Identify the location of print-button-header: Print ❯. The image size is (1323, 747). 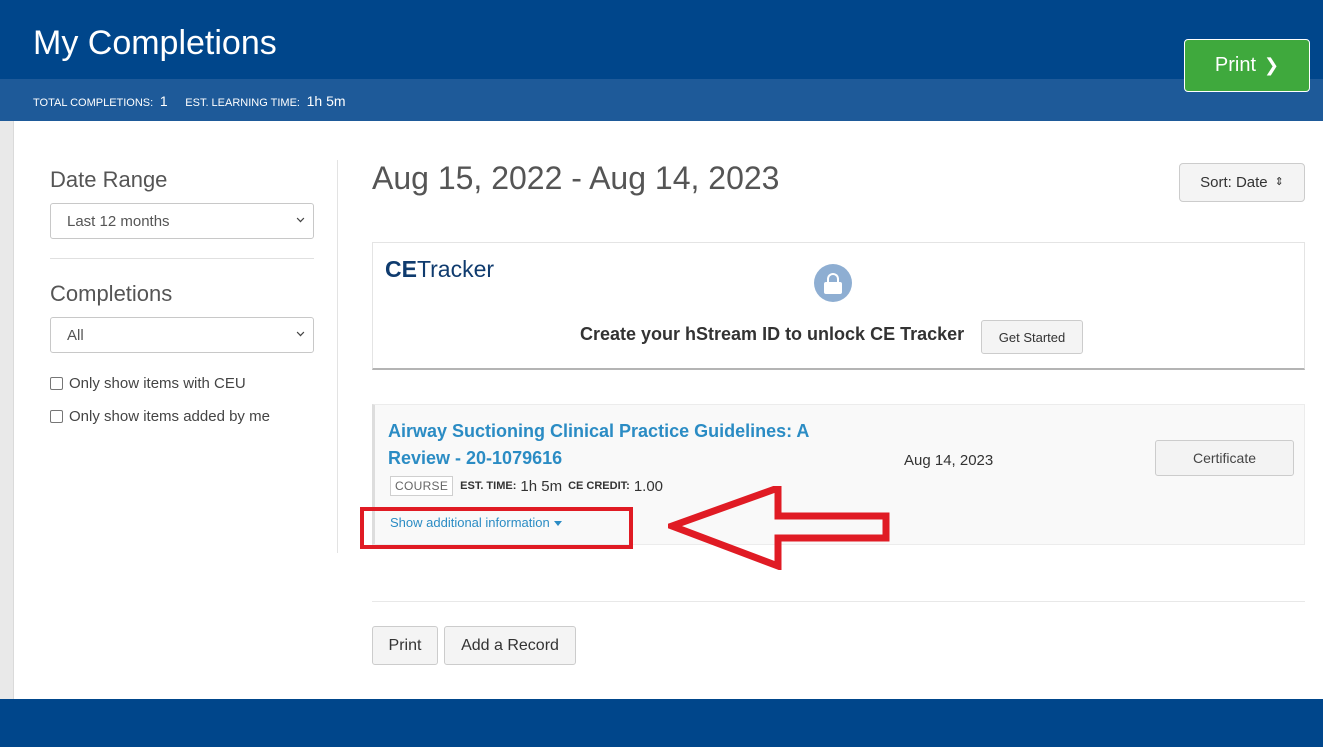
(1247, 65).